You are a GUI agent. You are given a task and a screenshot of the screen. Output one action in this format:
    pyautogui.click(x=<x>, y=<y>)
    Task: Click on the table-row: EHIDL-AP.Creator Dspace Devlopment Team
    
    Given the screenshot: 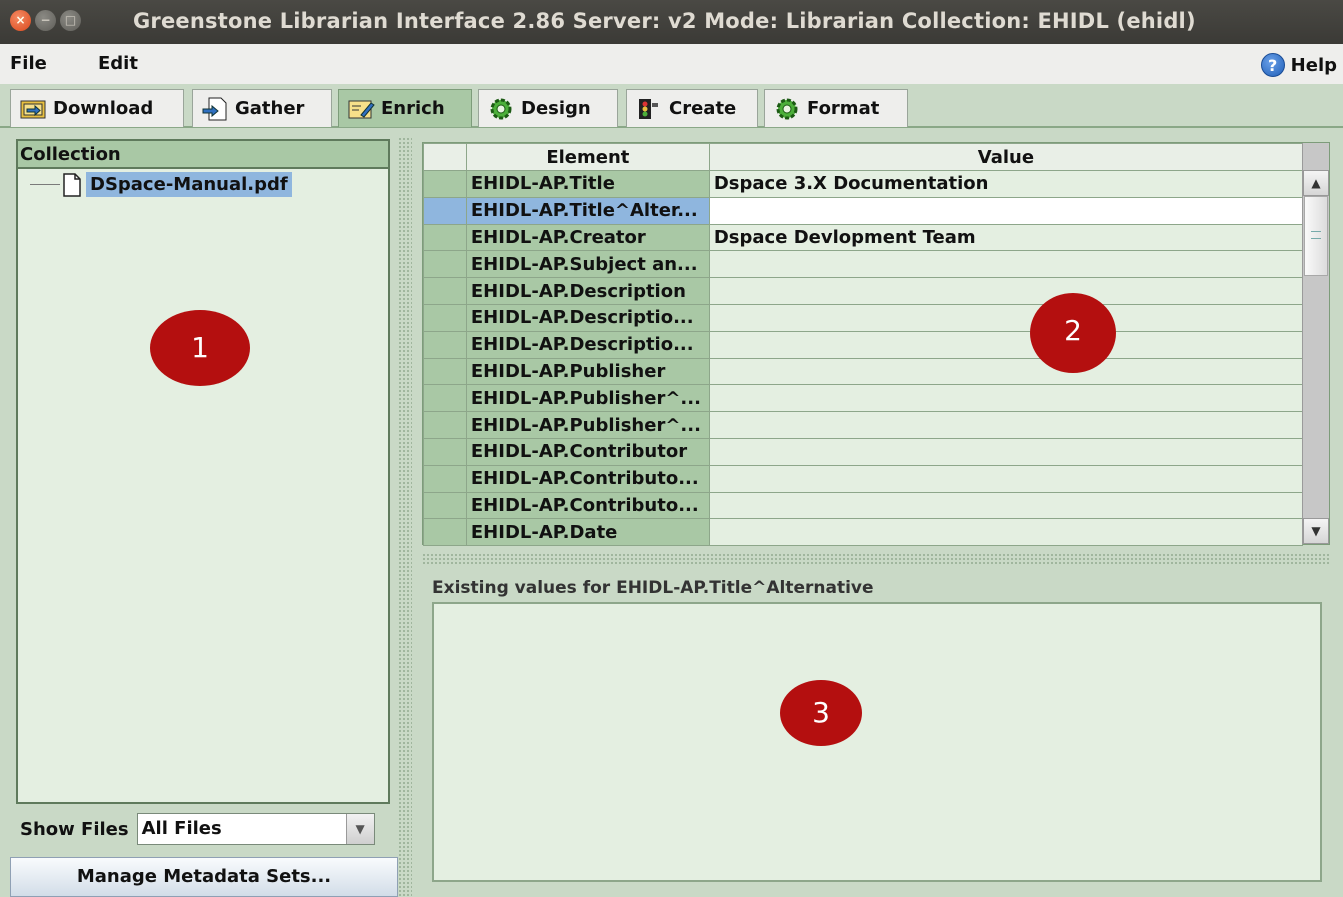 What is the action you would take?
    pyautogui.click(x=863, y=237)
    